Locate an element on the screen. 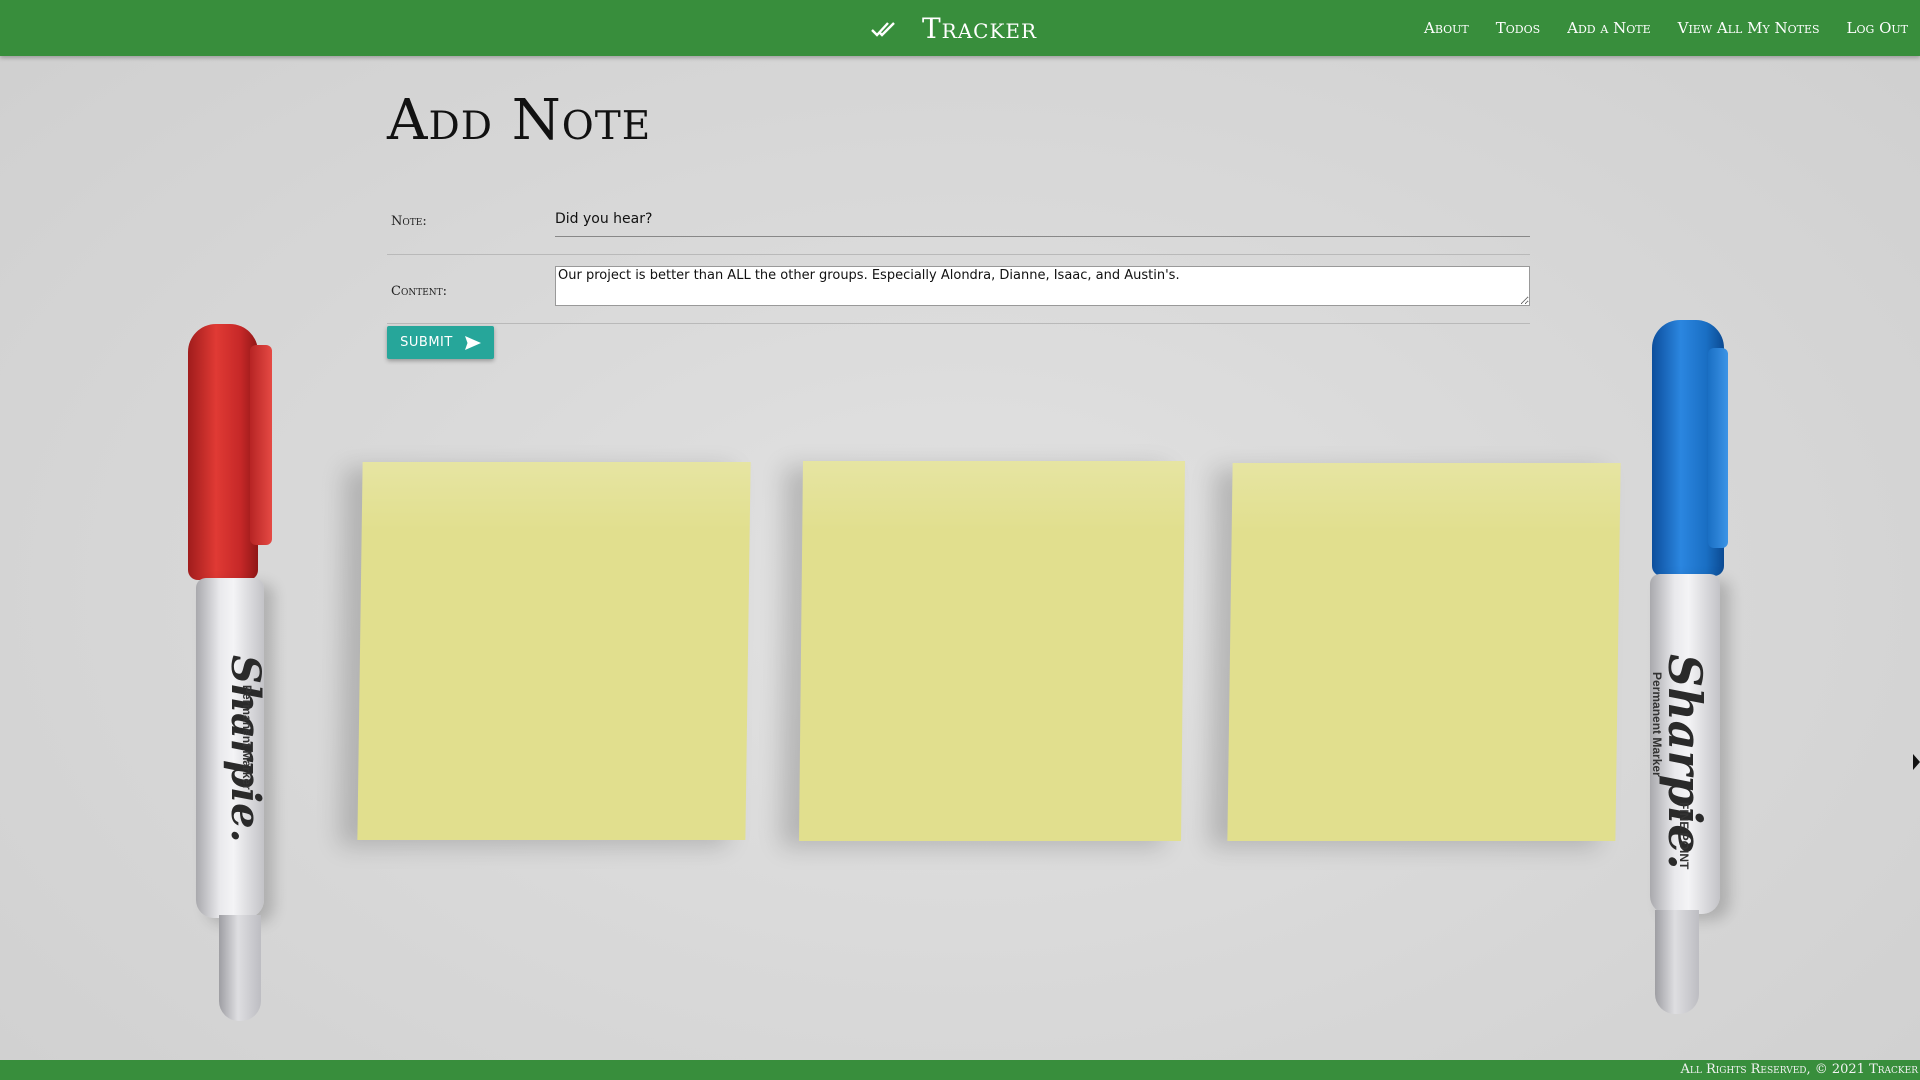 This screenshot has width=1920, height=1080. brand-logo: Tracker is located at coordinates (953, 28).